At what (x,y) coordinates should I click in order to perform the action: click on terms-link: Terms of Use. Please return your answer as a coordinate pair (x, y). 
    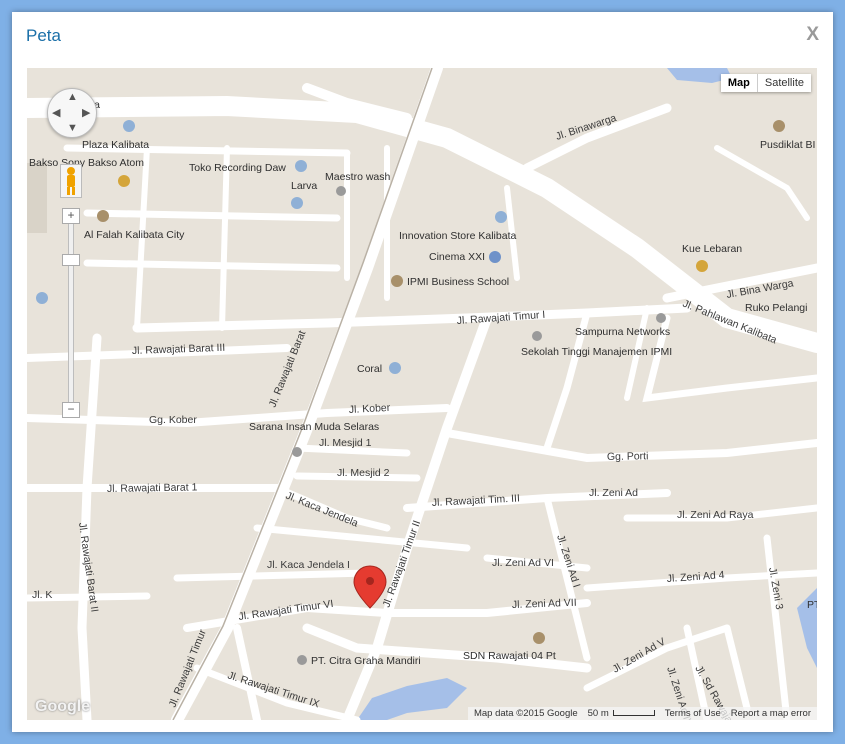
    Looking at the image, I should click on (693, 713).